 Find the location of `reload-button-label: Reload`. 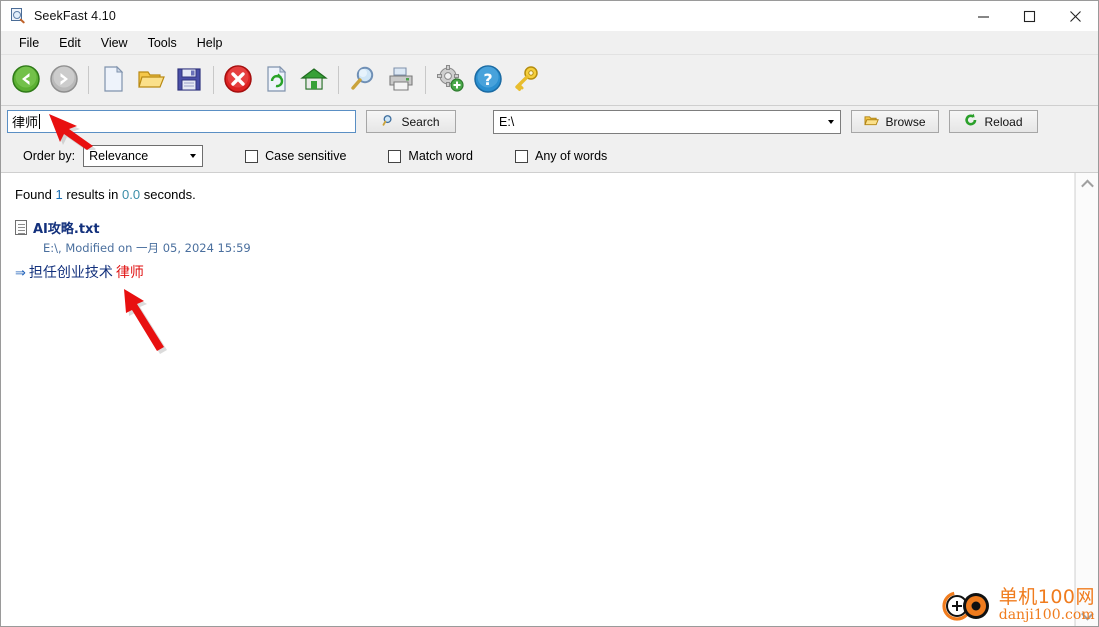

reload-button-label: Reload is located at coordinates (1003, 121).